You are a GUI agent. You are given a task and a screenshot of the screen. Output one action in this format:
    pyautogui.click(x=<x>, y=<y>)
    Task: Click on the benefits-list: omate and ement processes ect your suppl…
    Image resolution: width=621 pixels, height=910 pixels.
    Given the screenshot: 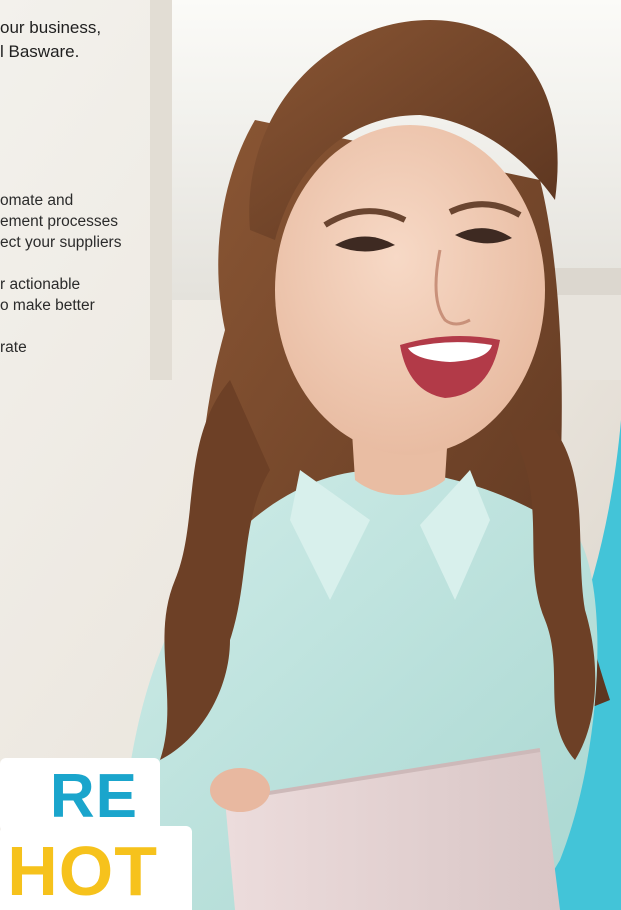 What is the action you would take?
    pyautogui.click(x=60, y=274)
    